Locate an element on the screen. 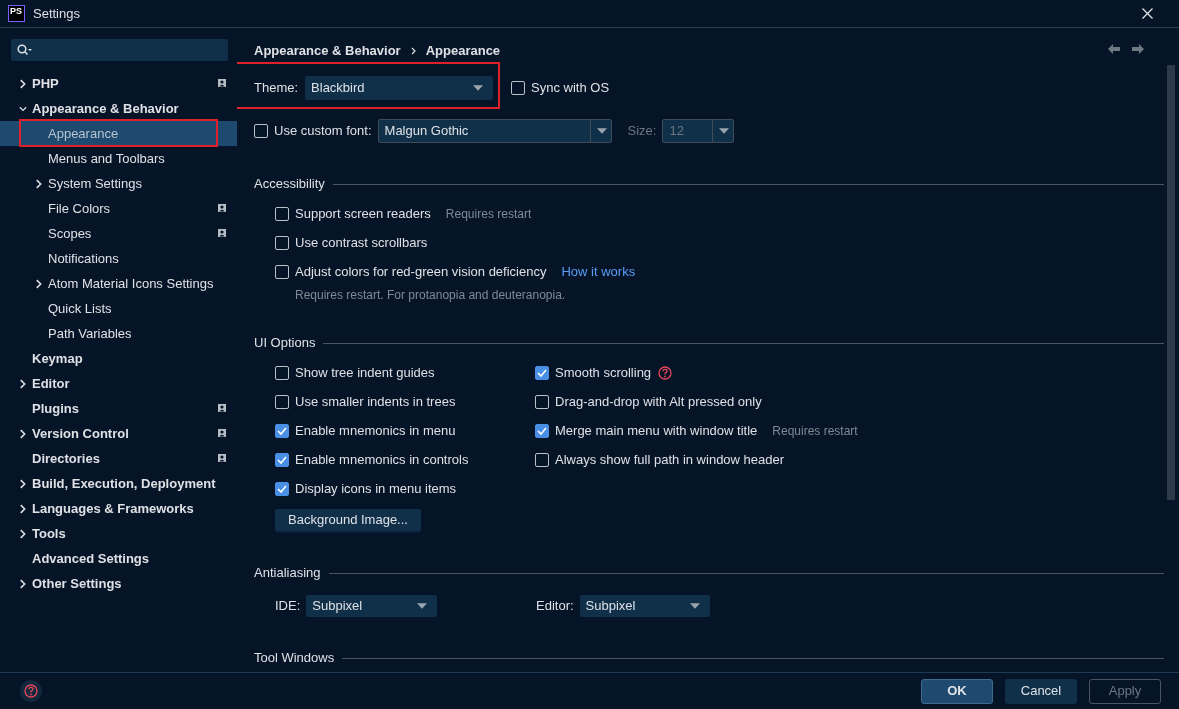  checkbox-label: Adjust colors for red-green vision deficiency is located at coordinates (421, 271).